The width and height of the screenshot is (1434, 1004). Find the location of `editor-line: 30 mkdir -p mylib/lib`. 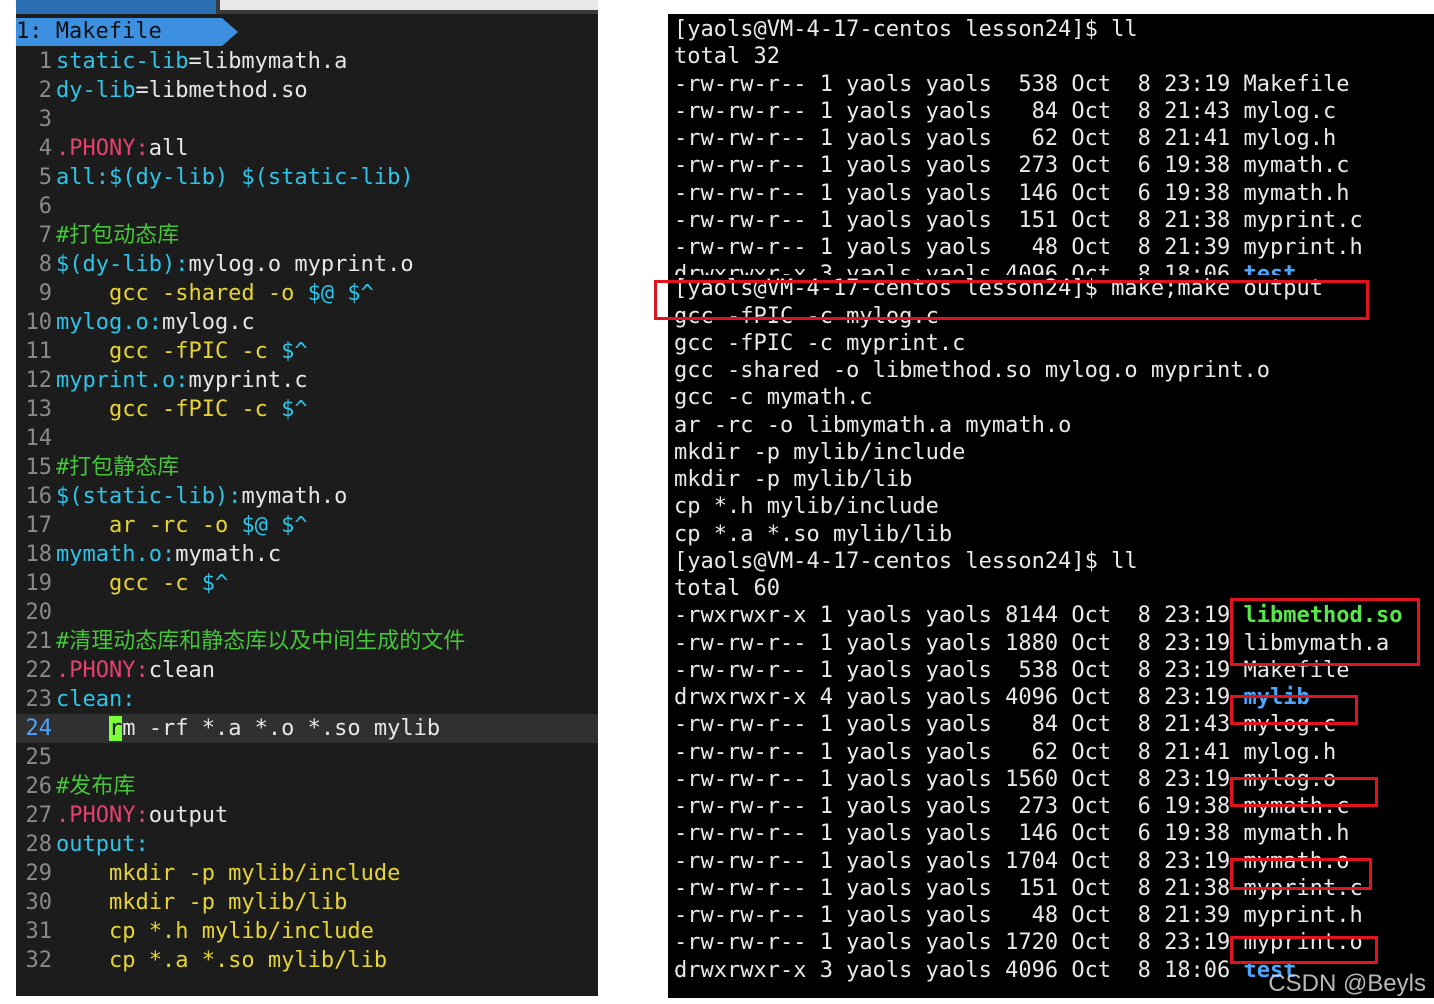

editor-line: 30 mkdir -p mylib/lib is located at coordinates (307, 902).